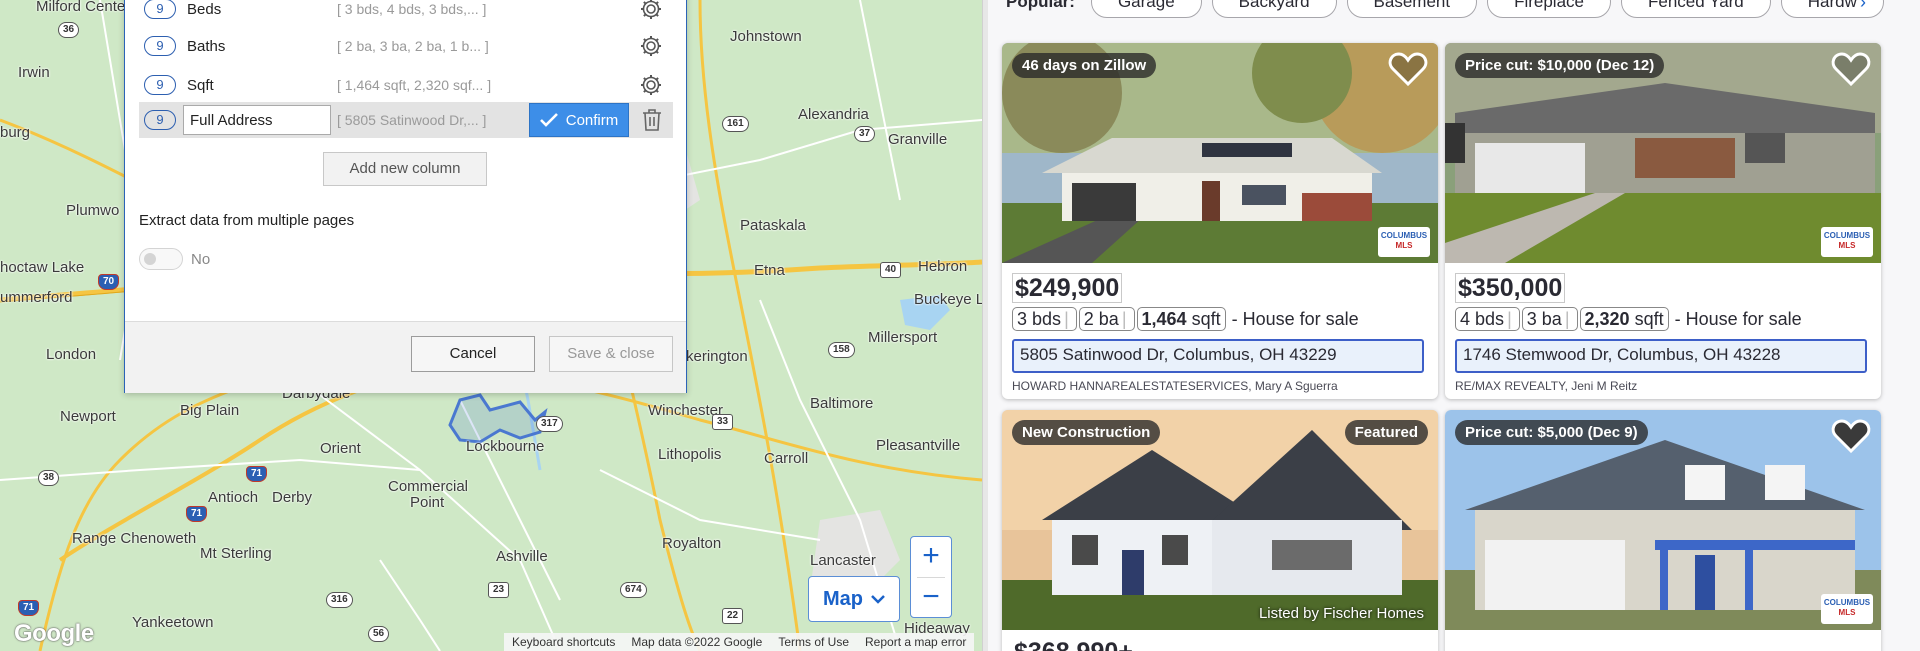 This screenshot has height=651, width=1920. Describe the element at coordinates (247, 220) in the screenshot. I see `multi-page-title: Extract data from multiple pages` at that location.